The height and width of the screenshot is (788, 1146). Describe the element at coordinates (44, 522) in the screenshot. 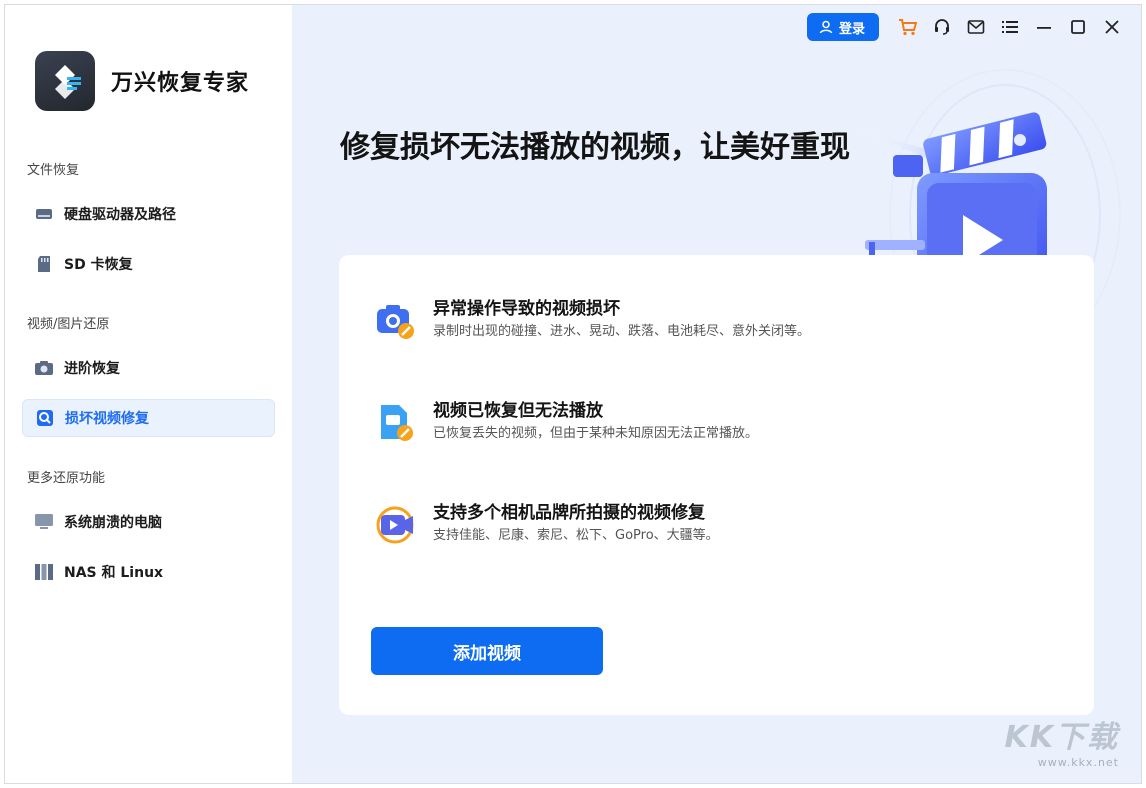

I see `monitor-icon` at that location.